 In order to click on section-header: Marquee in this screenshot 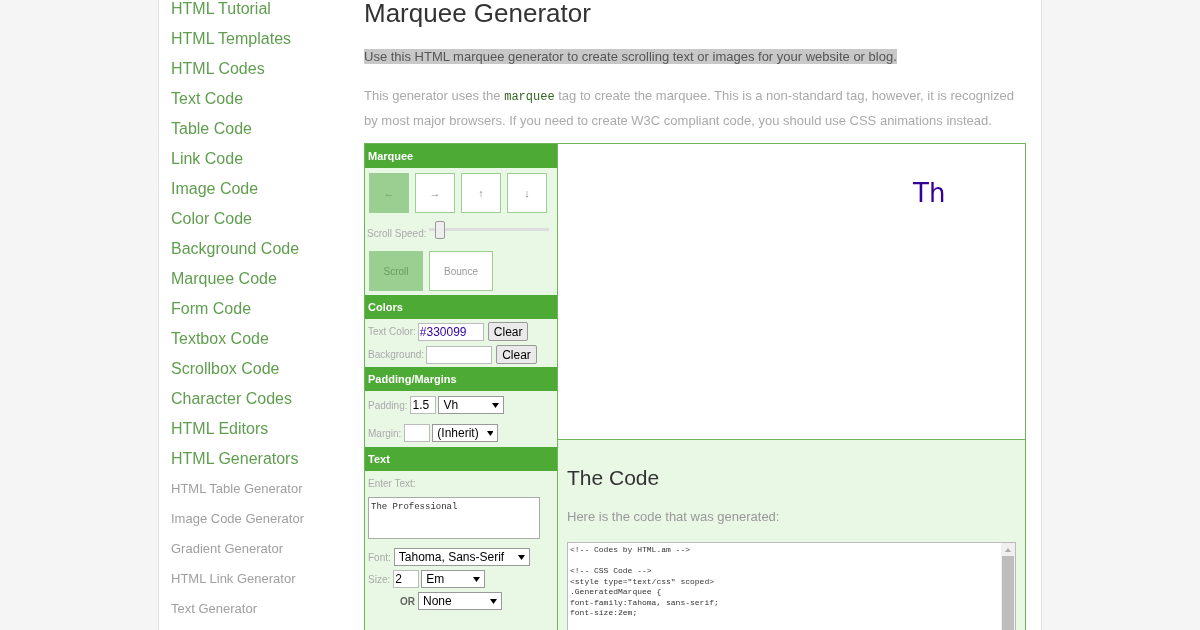, I will do `click(461, 156)`.